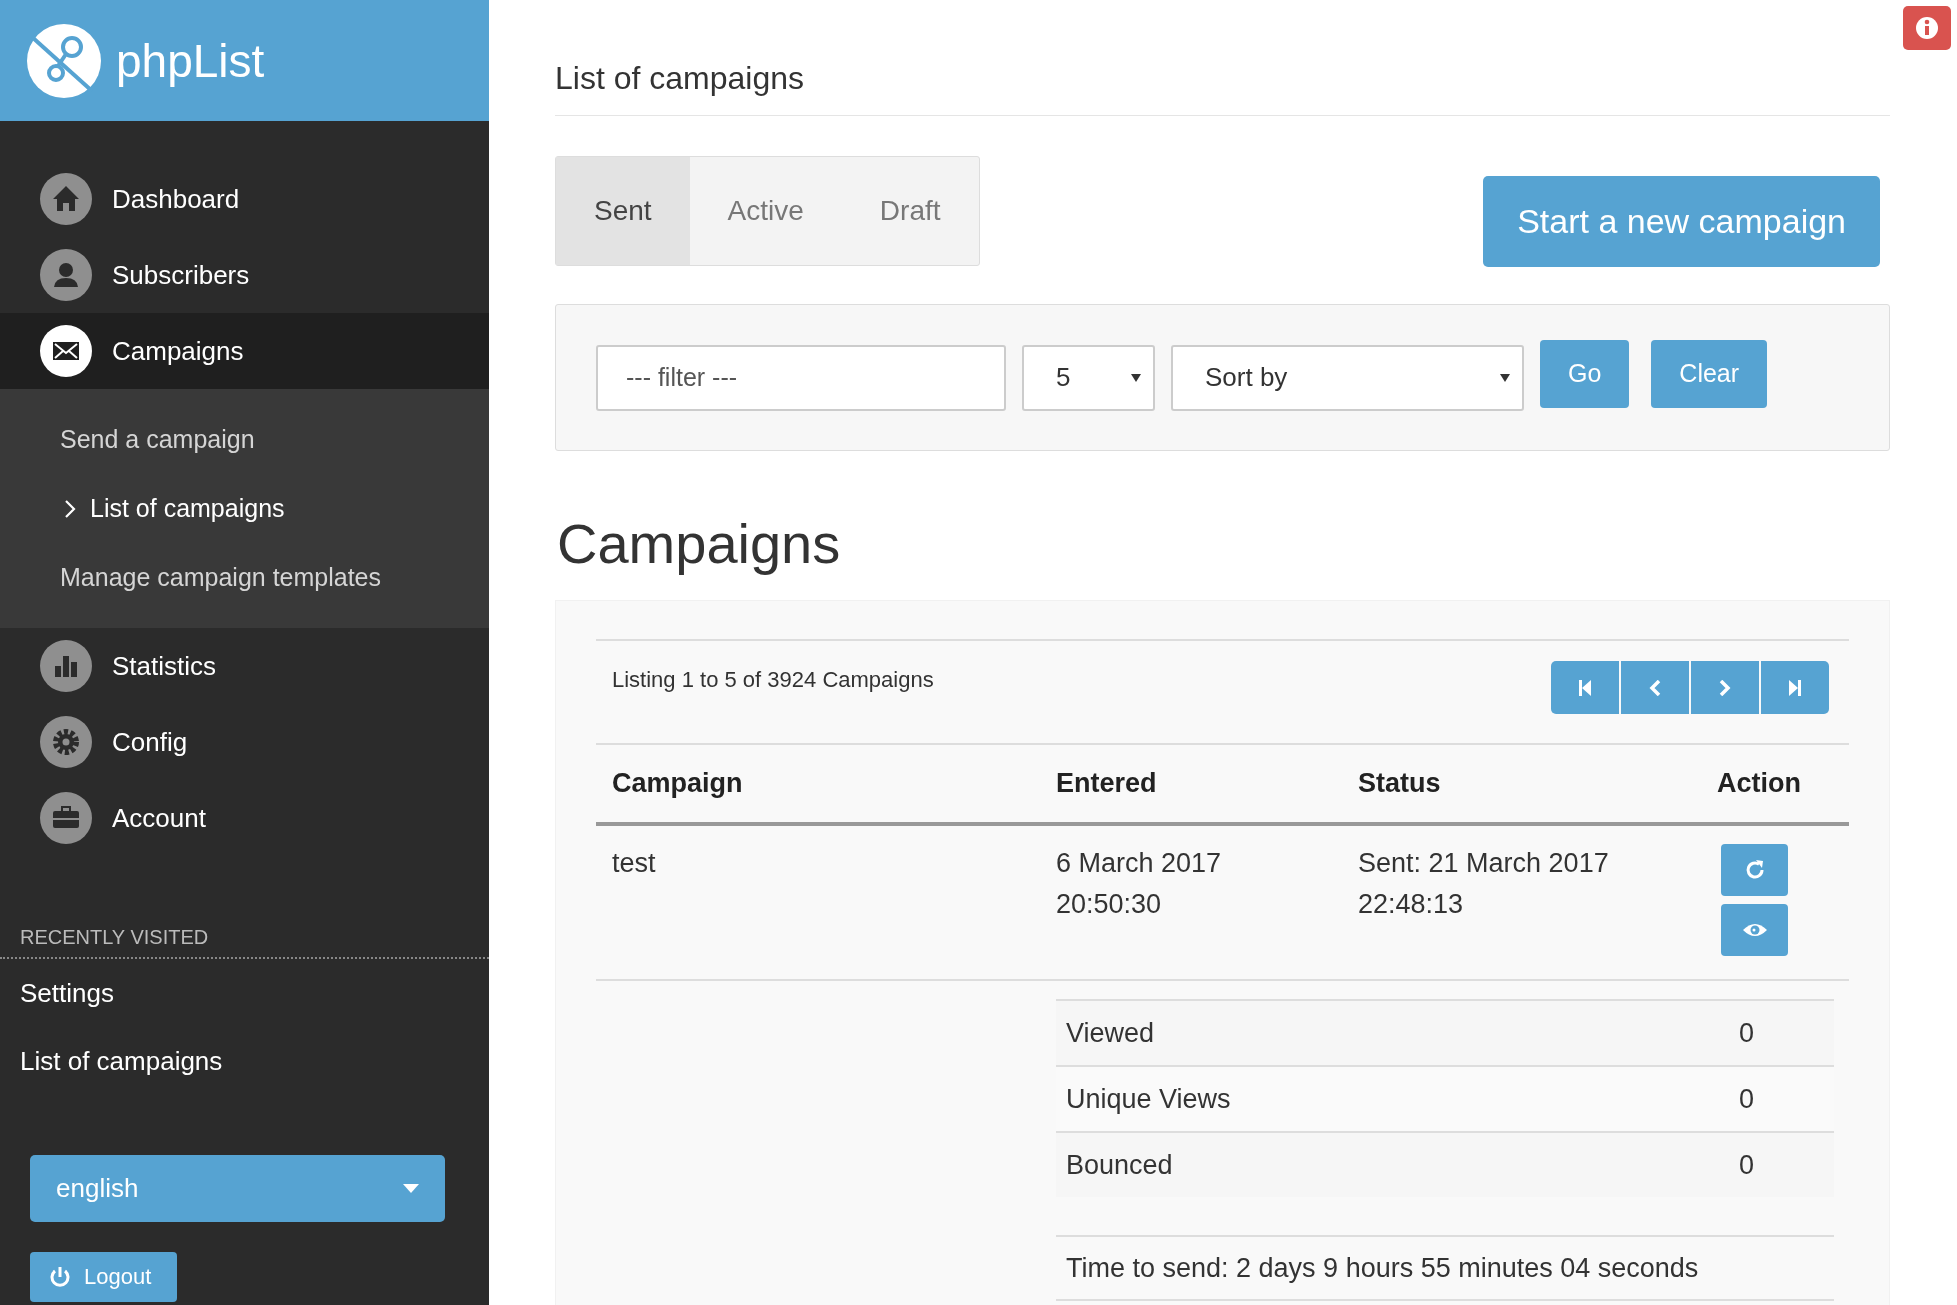 The width and height of the screenshot is (1957, 1305). I want to click on logo-icon, so click(64, 60).